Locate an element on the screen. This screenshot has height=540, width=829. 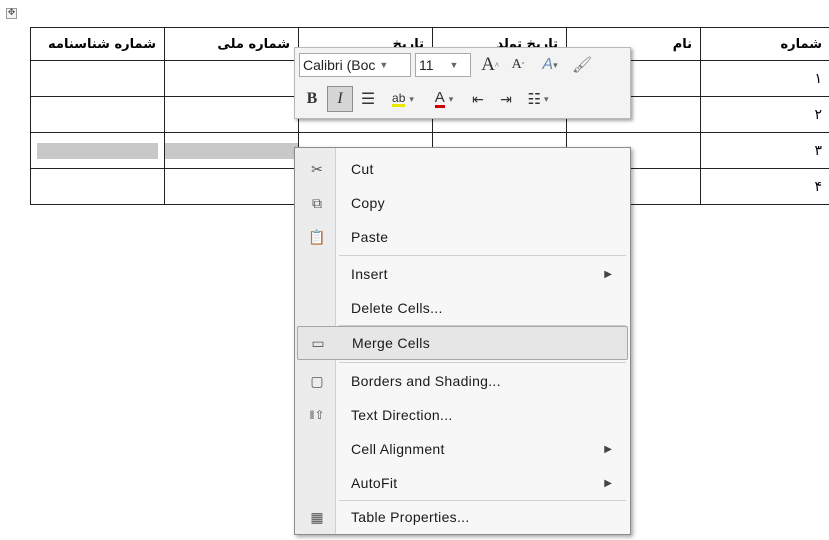
text-direction-icon: ‖⇧ is located at coordinates (317, 415).